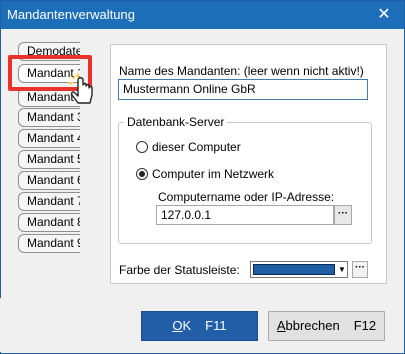 Image resolution: width=405 pixels, height=354 pixels. Describe the element at coordinates (246, 197) in the screenshot. I see `host-label: Computername oder IP-Adresse:` at that location.